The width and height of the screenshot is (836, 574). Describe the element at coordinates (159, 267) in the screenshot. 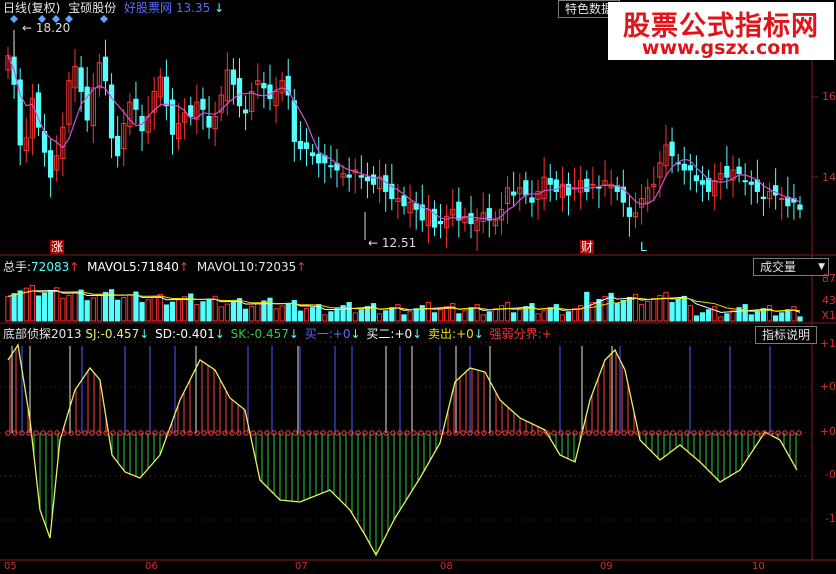

I see `mavol5-value: 71840` at that location.